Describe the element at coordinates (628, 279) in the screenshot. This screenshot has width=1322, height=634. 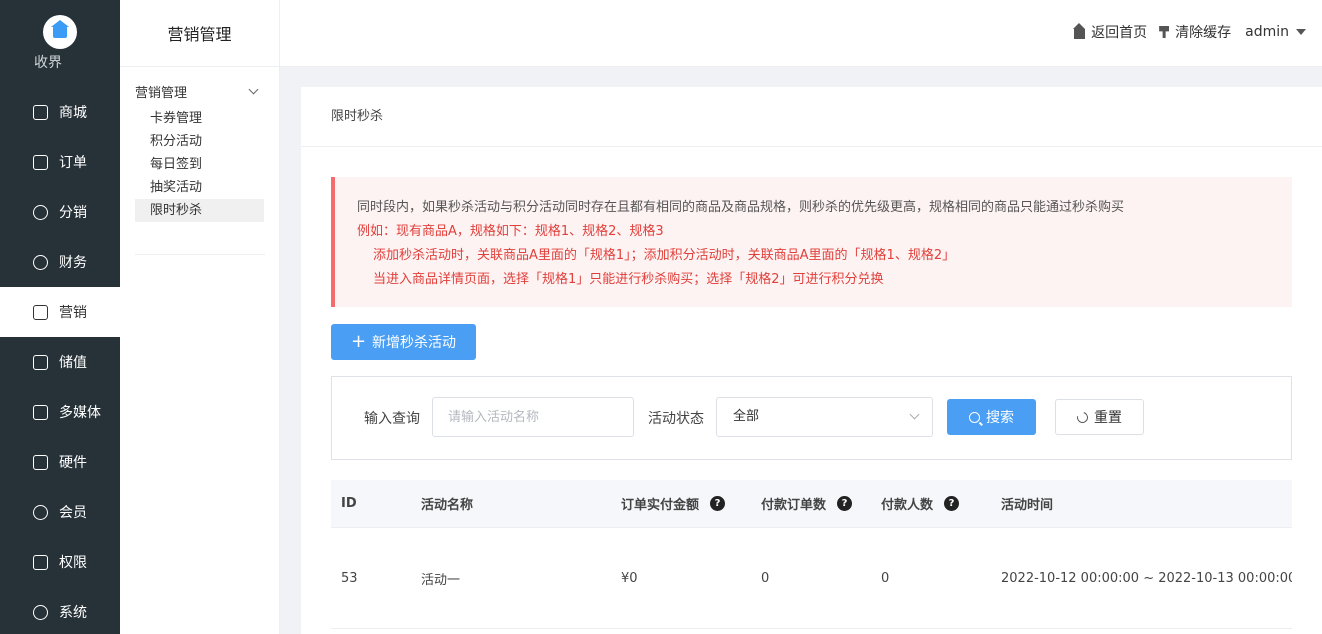
I see `alert-line: 当进入商品详情页面，选择「规格1」只能进行秒杀购买；选择「规格2」可进行积分兑换` at that location.